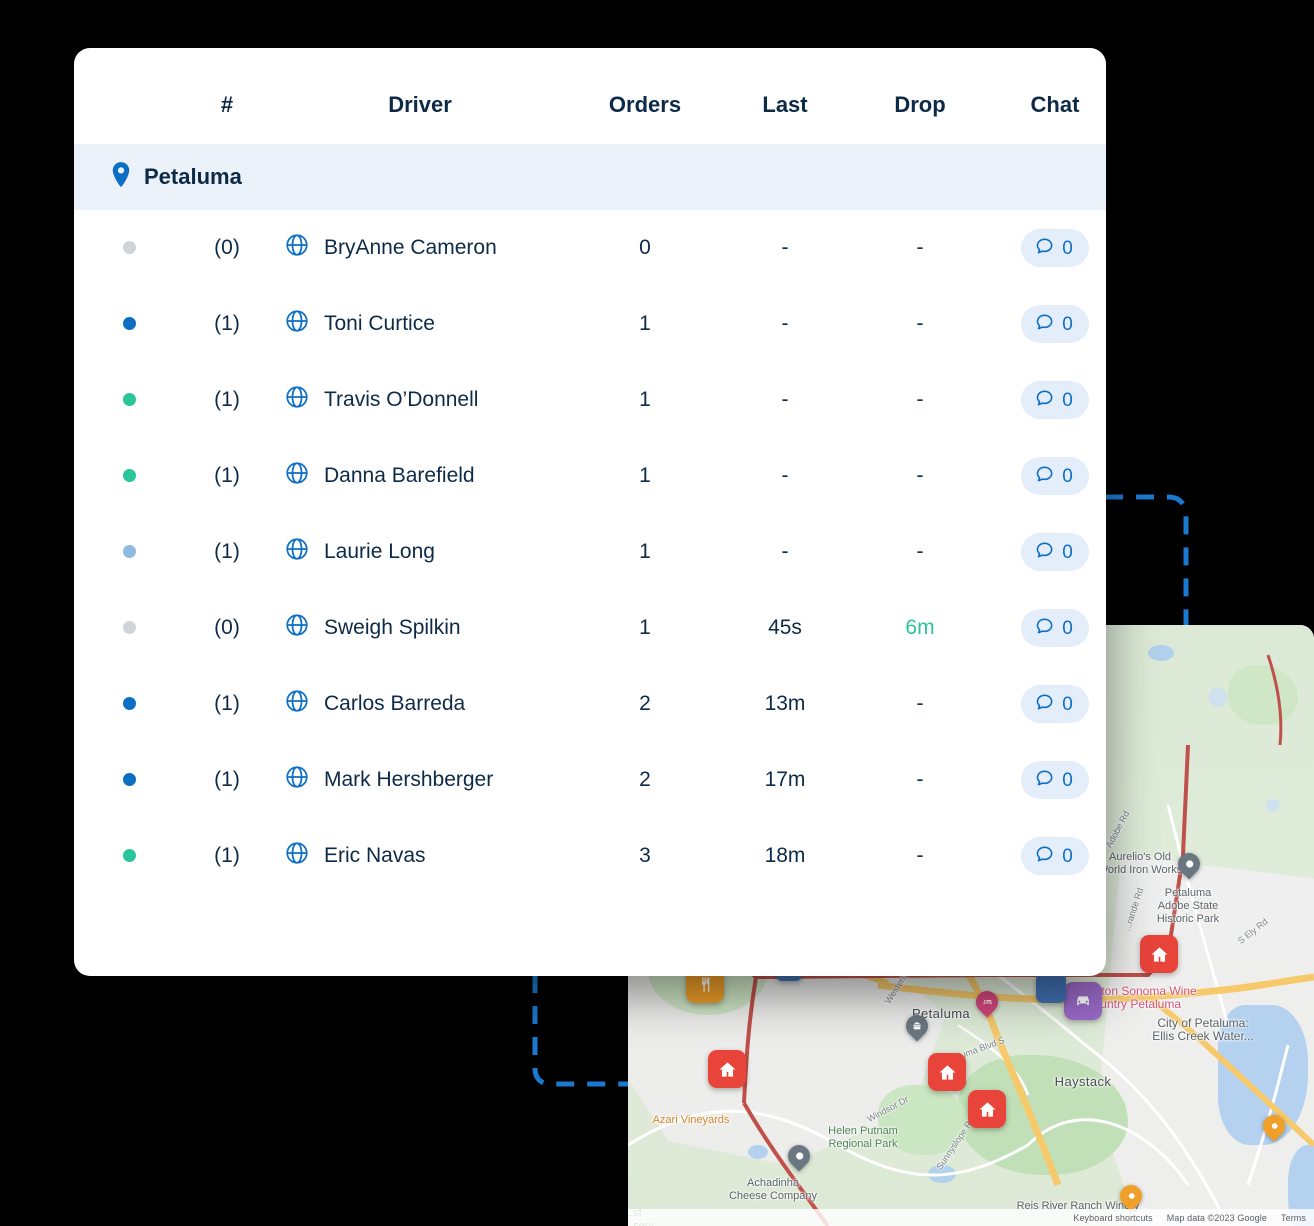  Describe the element at coordinates (917, 1027) in the screenshot. I see `map-pin-water-facility` at that location.